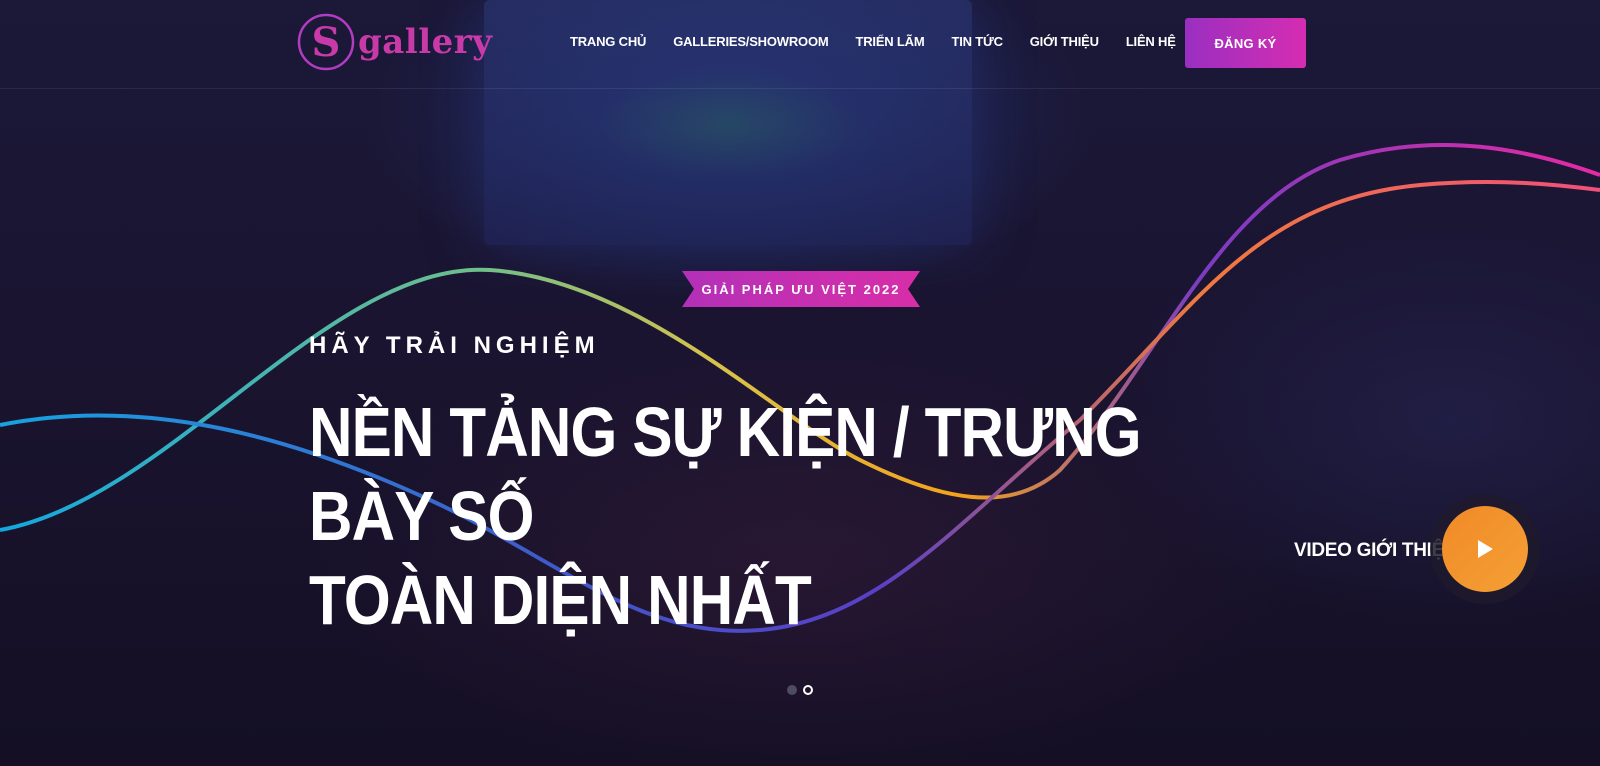 This screenshot has width=1600, height=766. What do you see at coordinates (750, 41) in the screenshot?
I see `nav-item-galleries: GALLERIES/SHOWROOM` at bounding box center [750, 41].